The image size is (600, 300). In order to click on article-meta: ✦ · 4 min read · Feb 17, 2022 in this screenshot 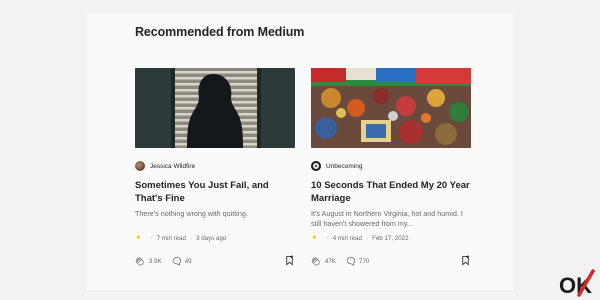, I will do `click(360, 237)`.